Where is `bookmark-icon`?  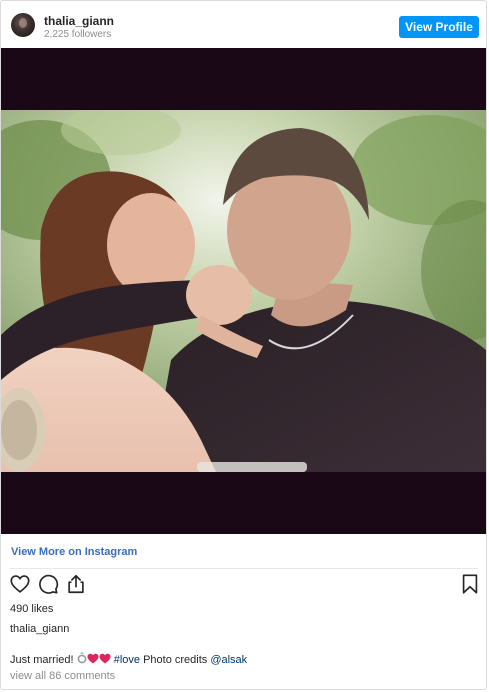
bookmark-icon is located at coordinates (470, 584).